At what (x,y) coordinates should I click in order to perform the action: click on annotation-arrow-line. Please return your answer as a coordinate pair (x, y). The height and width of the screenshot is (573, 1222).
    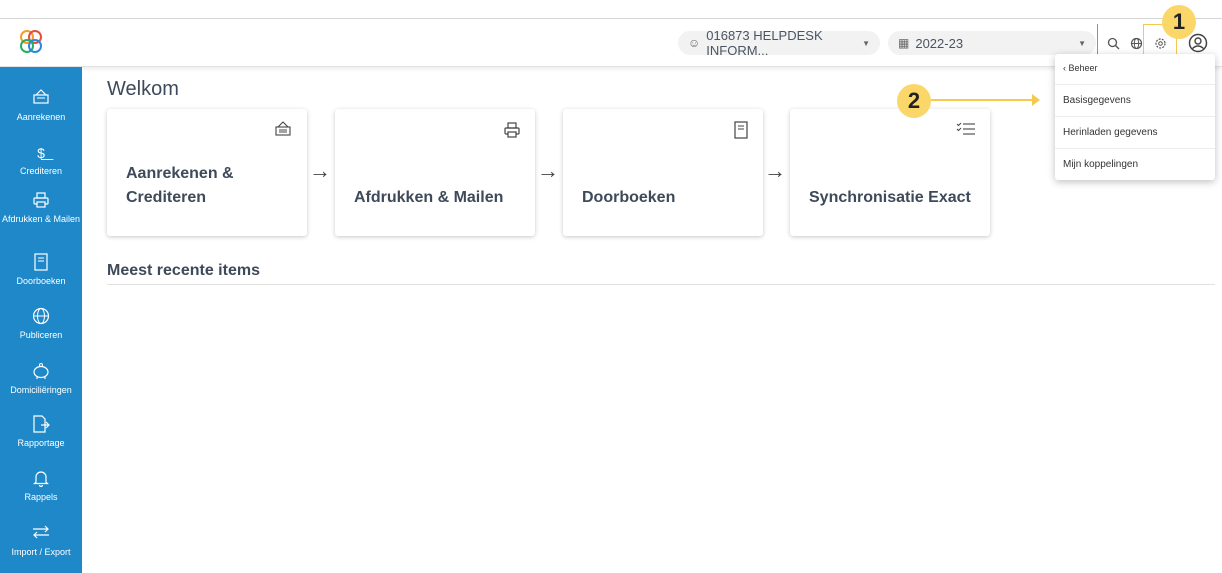
    Looking at the image, I should click on (983, 100).